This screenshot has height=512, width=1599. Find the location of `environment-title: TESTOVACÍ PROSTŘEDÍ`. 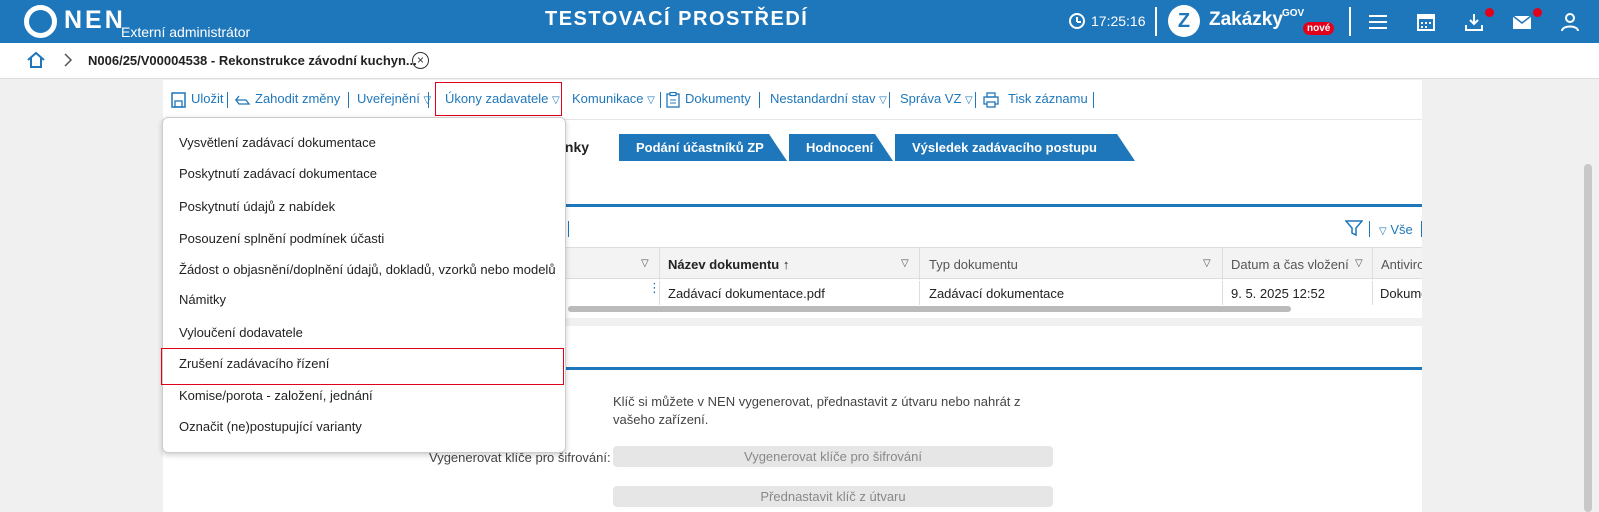

environment-title: TESTOVACÍ PROSTŘEDÍ is located at coordinates (677, 19).